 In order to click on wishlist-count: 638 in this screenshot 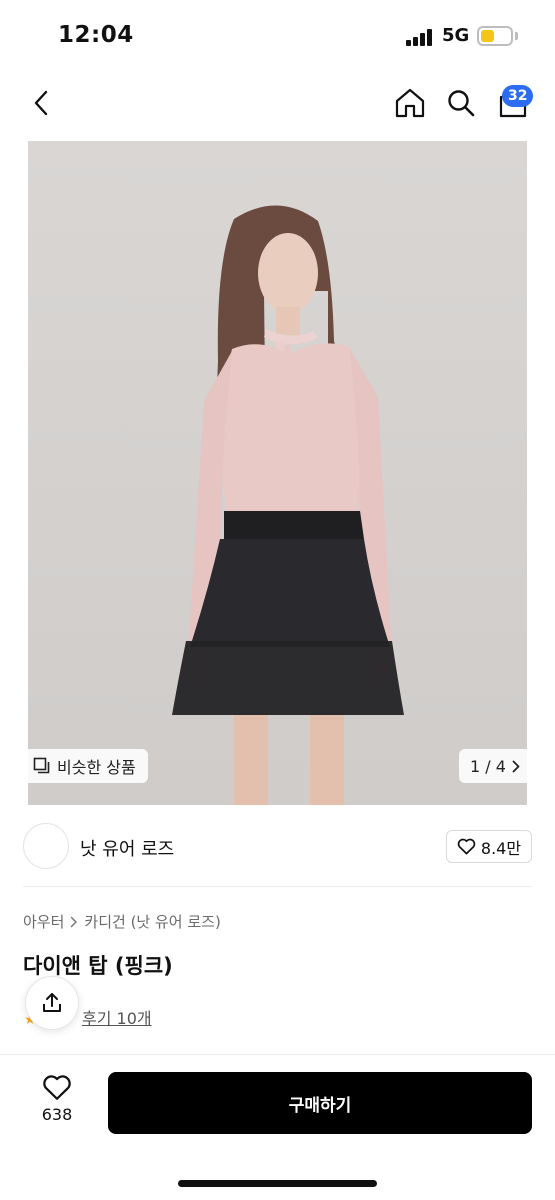, I will do `click(57, 1114)`.